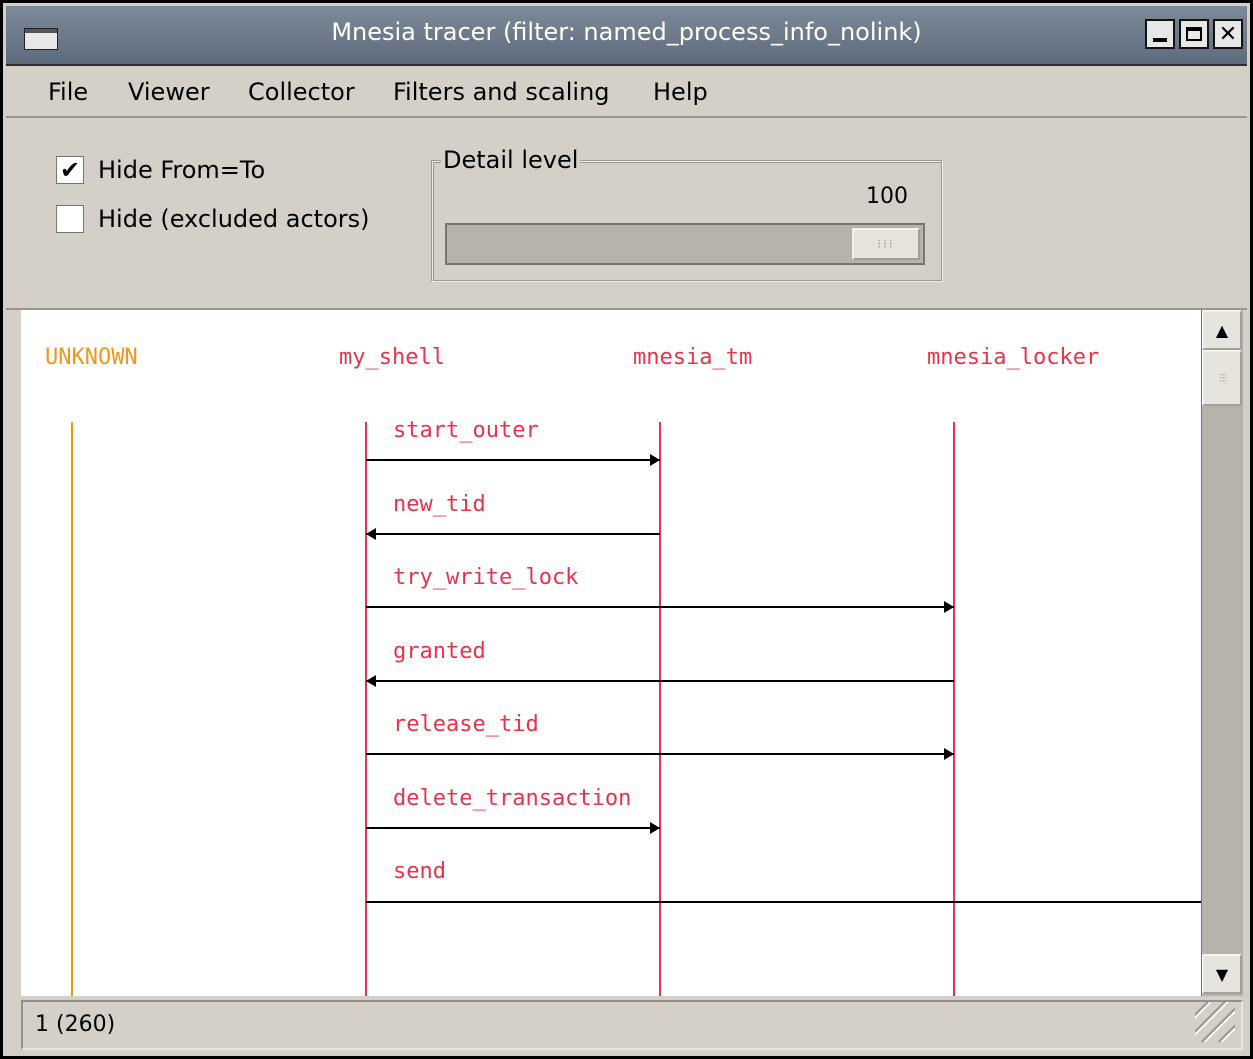  What do you see at coordinates (68, 92) in the screenshot?
I see `menu-file: File` at bounding box center [68, 92].